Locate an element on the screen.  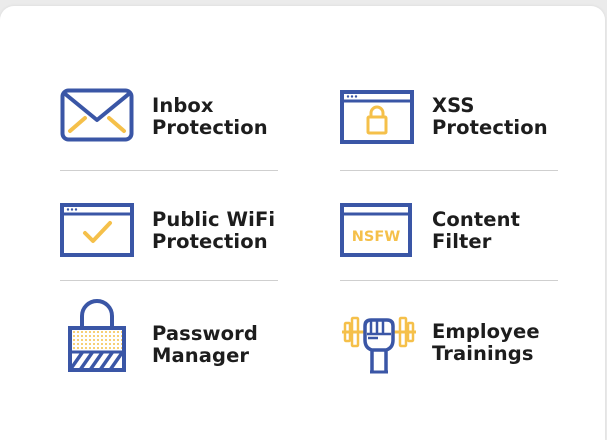
fist-dumbbell-icon is located at coordinates (379, 345).